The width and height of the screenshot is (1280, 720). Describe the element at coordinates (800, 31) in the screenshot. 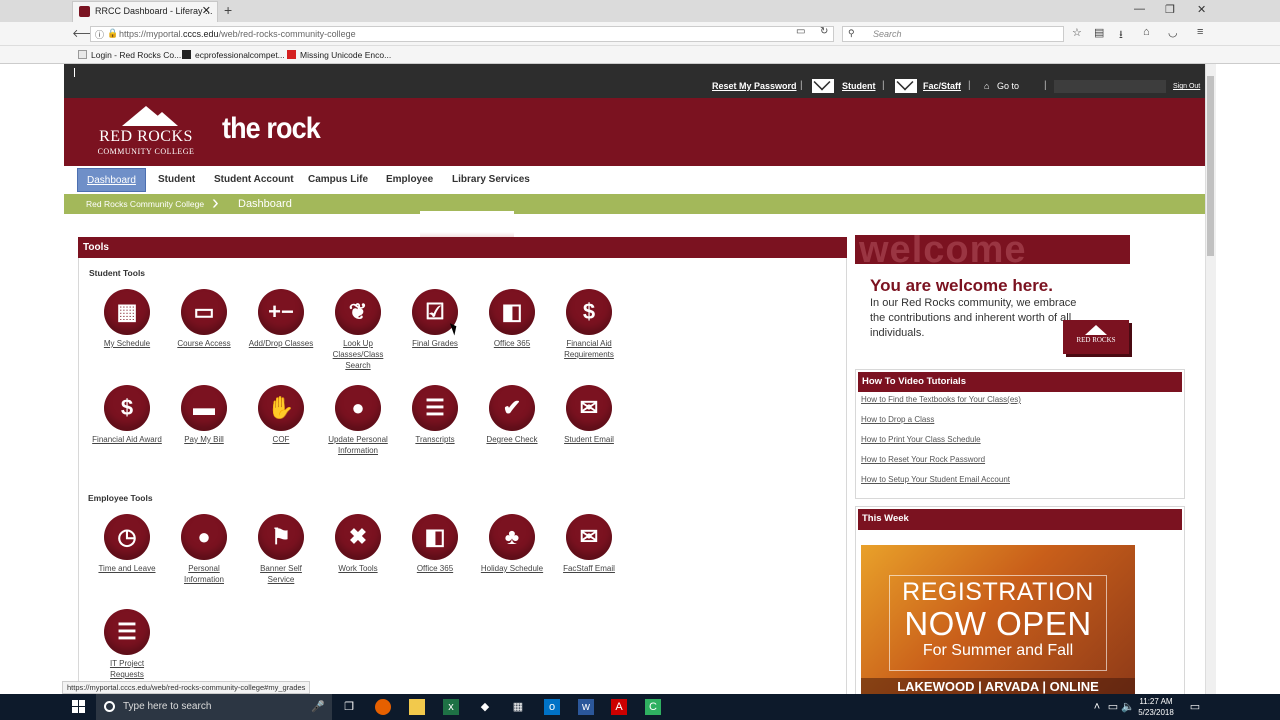

I see `reader-view-icon: ▭` at that location.